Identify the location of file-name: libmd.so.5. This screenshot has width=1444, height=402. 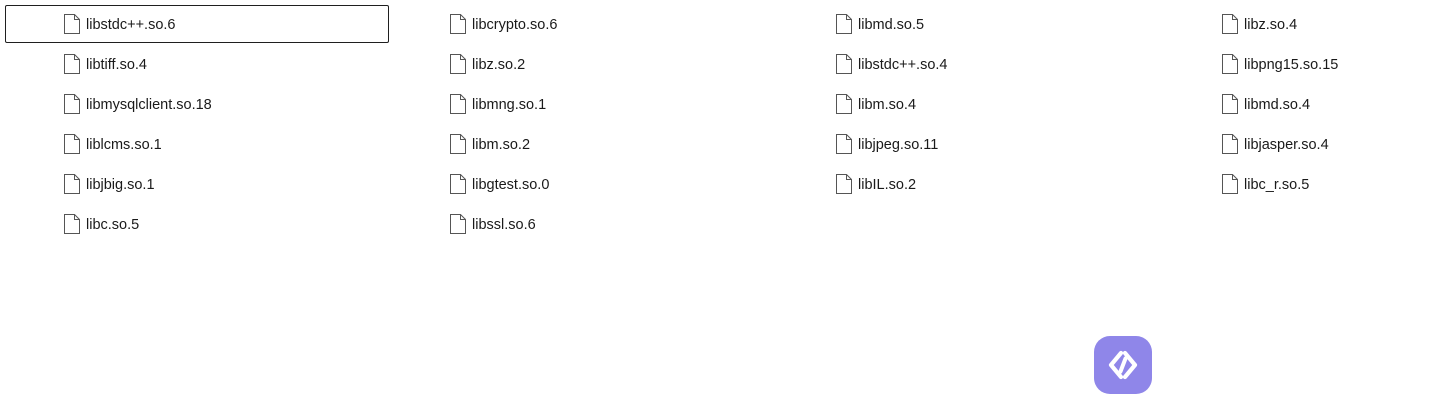
(891, 25).